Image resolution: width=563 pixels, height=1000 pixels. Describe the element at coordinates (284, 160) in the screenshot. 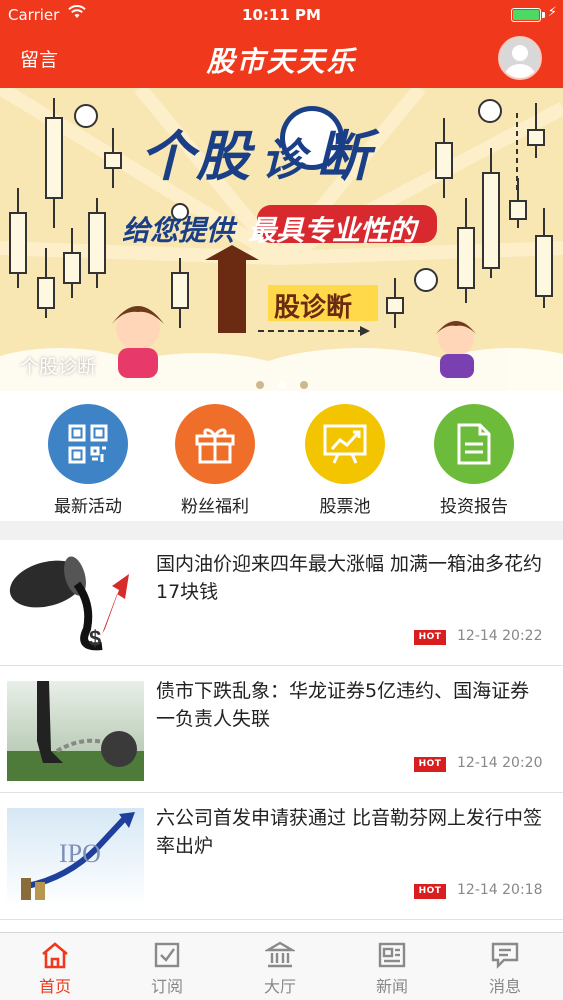

I see `banner-headline-badge: 诊` at that location.